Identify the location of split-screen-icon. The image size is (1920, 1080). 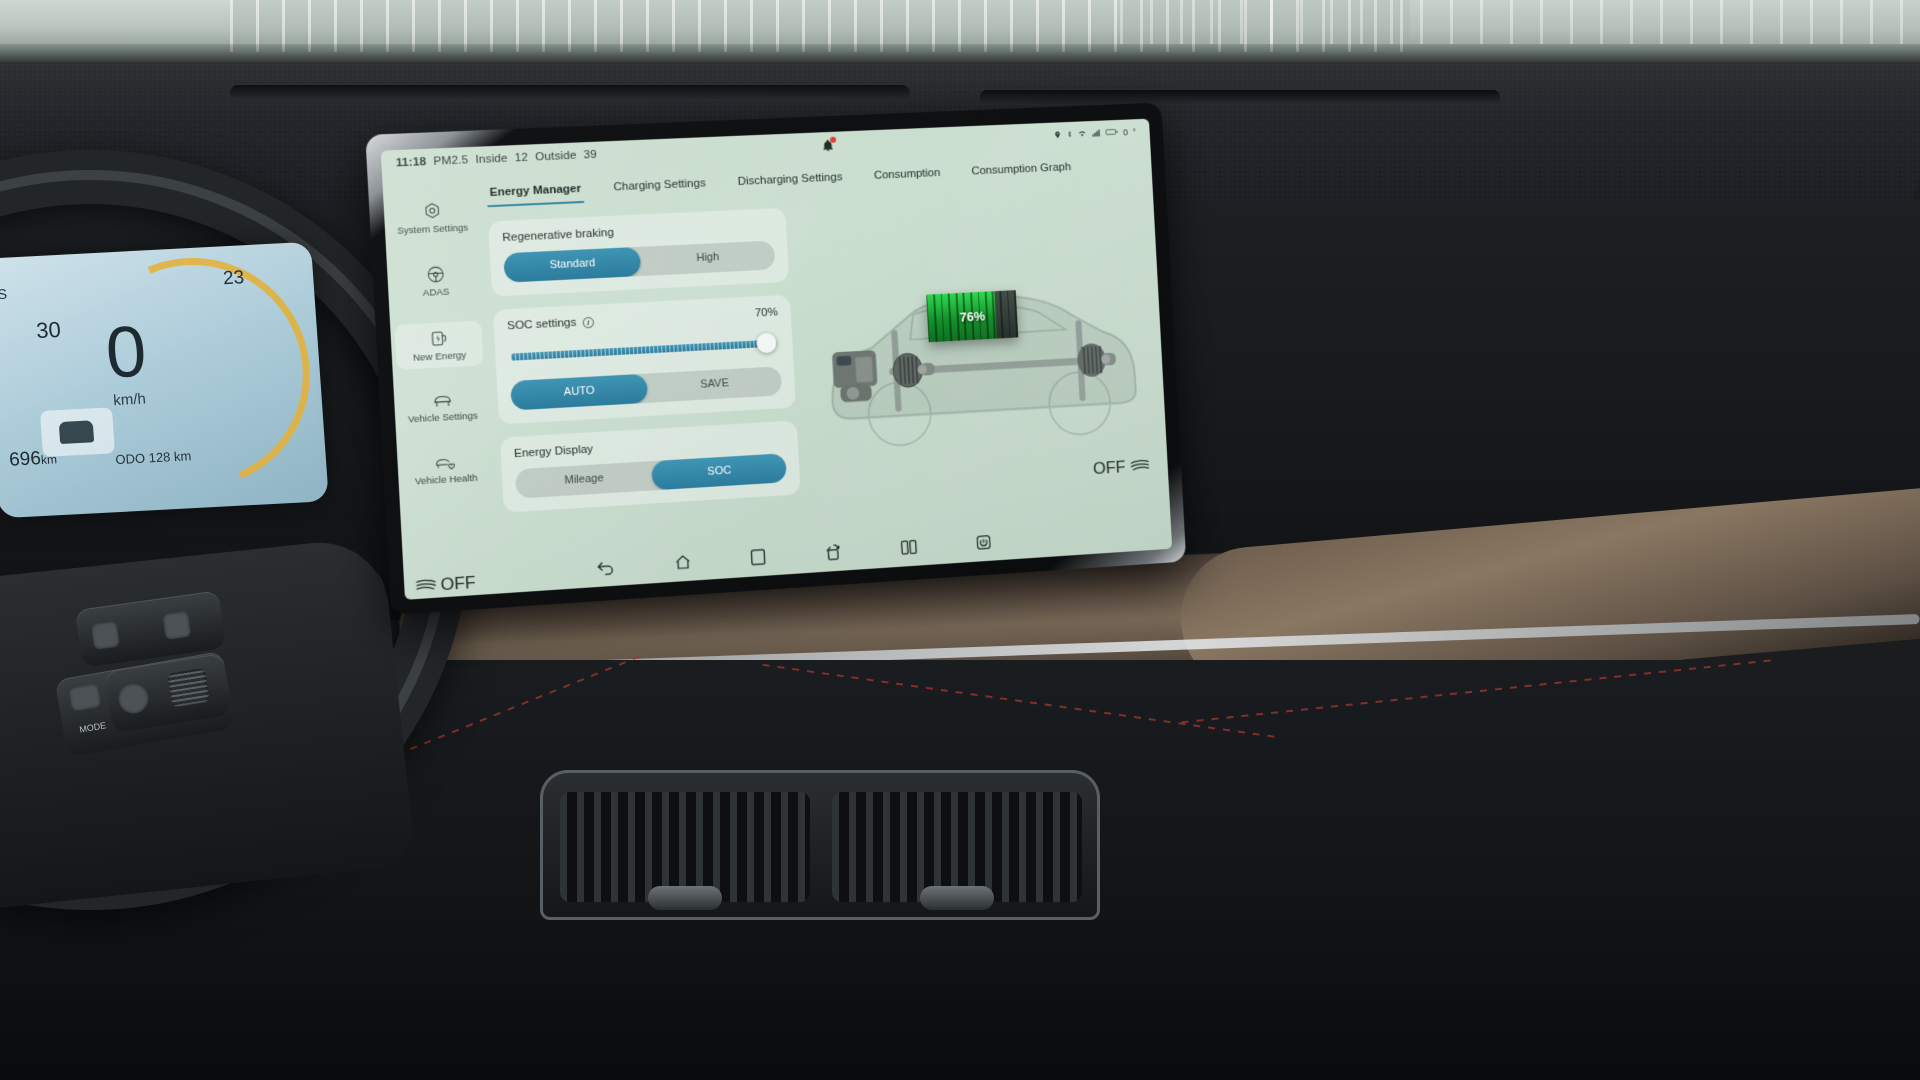
(909, 549).